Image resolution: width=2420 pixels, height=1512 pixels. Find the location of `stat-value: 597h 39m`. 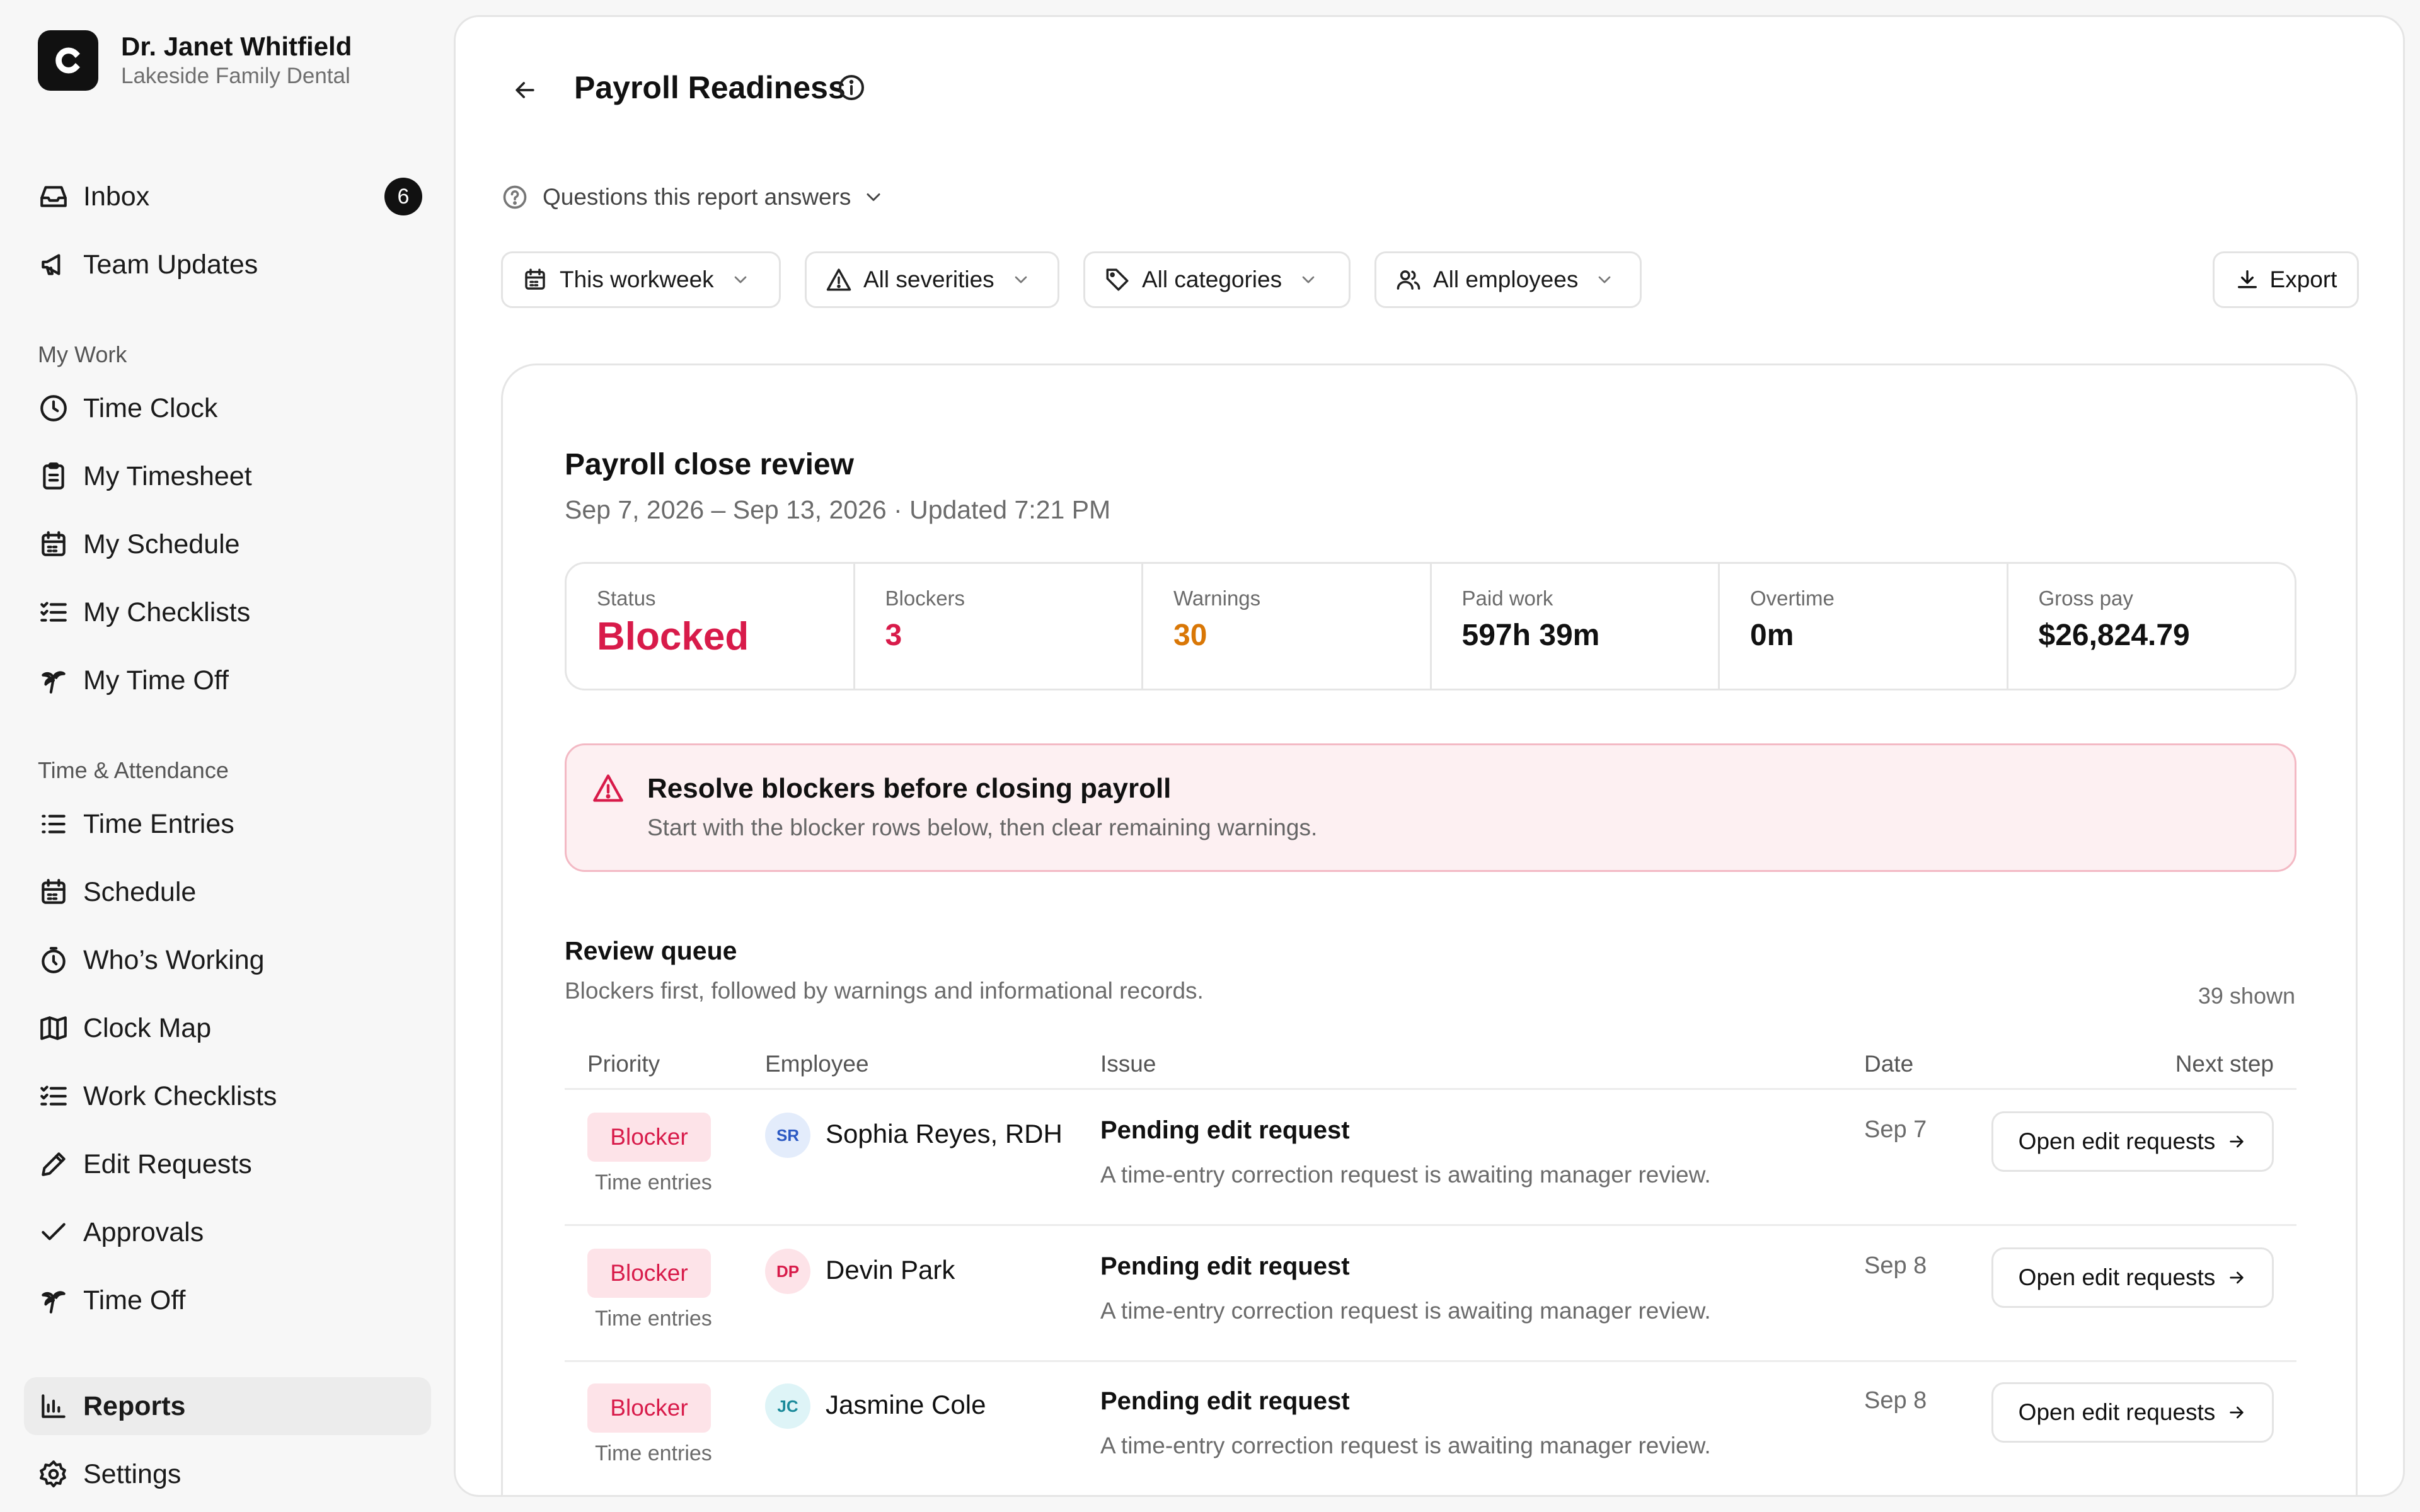

stat-value: 597h 39m is located at coordinates (1531, 635).